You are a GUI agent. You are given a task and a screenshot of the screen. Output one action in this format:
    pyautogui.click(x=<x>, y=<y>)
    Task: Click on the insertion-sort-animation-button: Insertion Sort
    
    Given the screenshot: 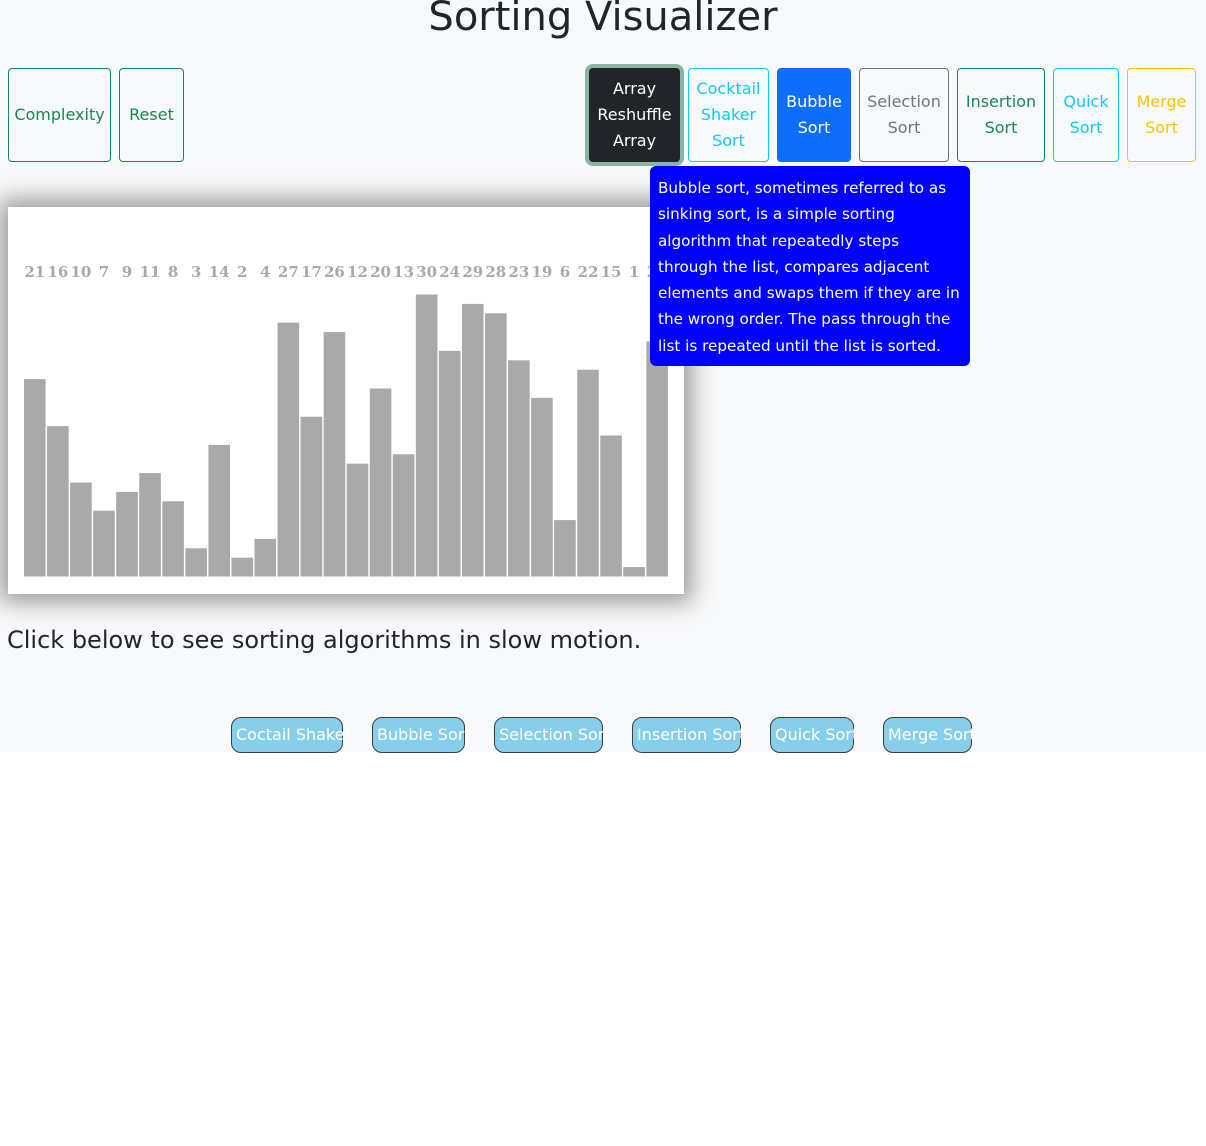 What is the action you would take?
    pyautogui.click(x=688, y=735)
    